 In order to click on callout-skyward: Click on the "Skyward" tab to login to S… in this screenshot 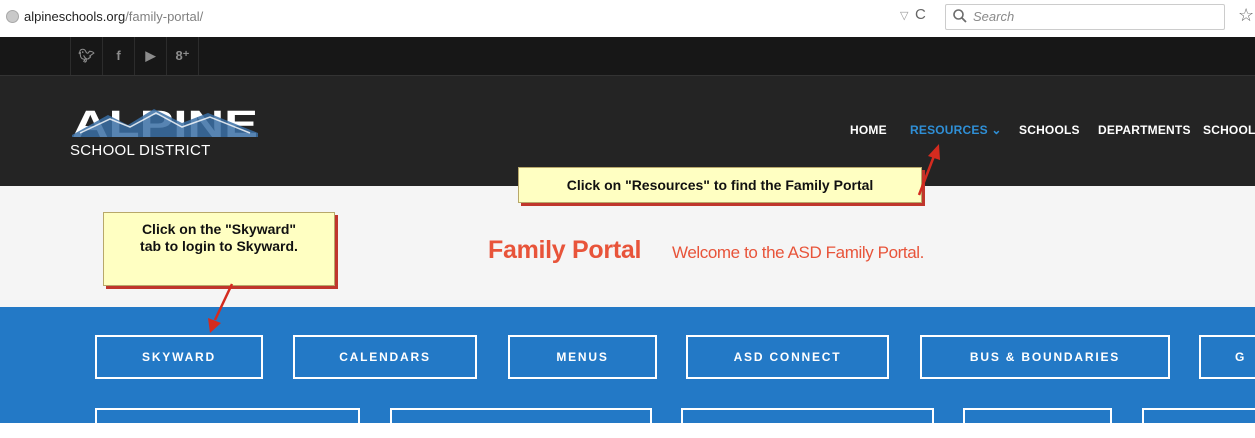, I will do `click(219, 249)`.